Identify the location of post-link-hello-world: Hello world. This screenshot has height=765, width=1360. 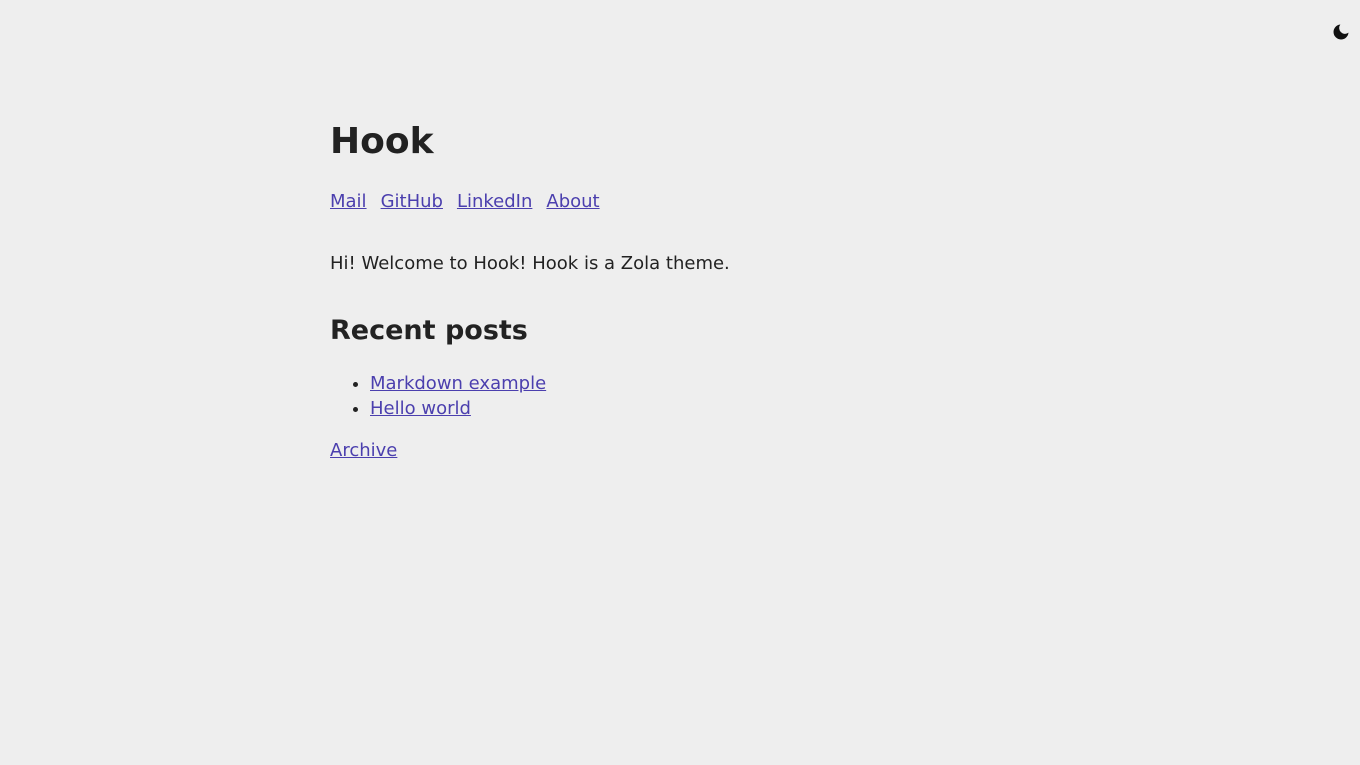
(420, 408).